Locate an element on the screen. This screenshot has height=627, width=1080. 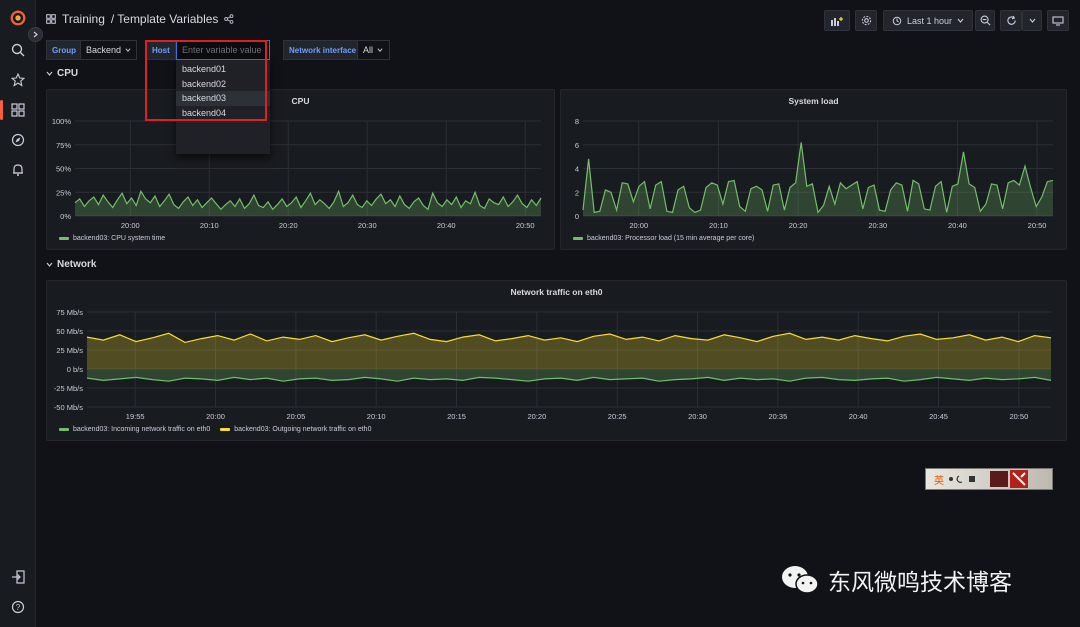
host-options-dropdown: backend01 backend02 backend03 backend04 is located at coordinates (223, 107).